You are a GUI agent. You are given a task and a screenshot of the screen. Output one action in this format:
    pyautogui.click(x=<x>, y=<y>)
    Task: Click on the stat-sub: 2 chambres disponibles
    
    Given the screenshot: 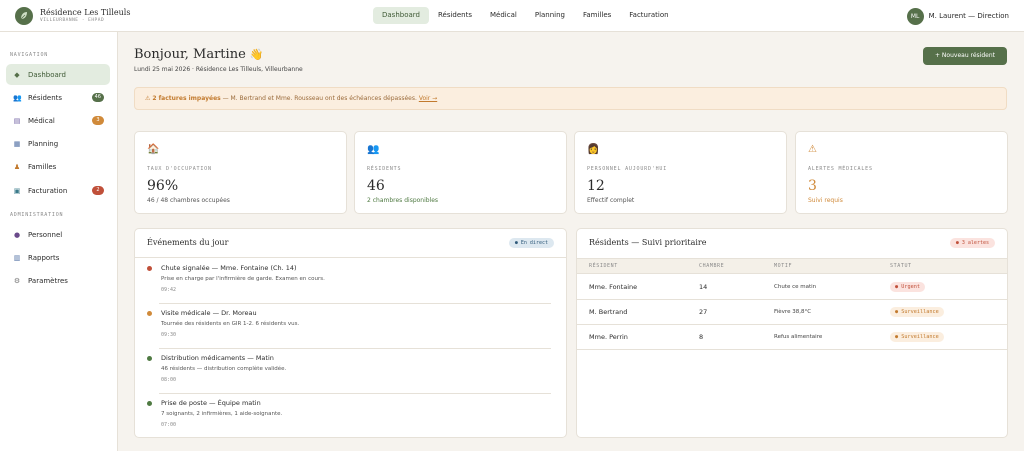 What is the action you would take?
    pyautogui.click(x=403, y=200)
    